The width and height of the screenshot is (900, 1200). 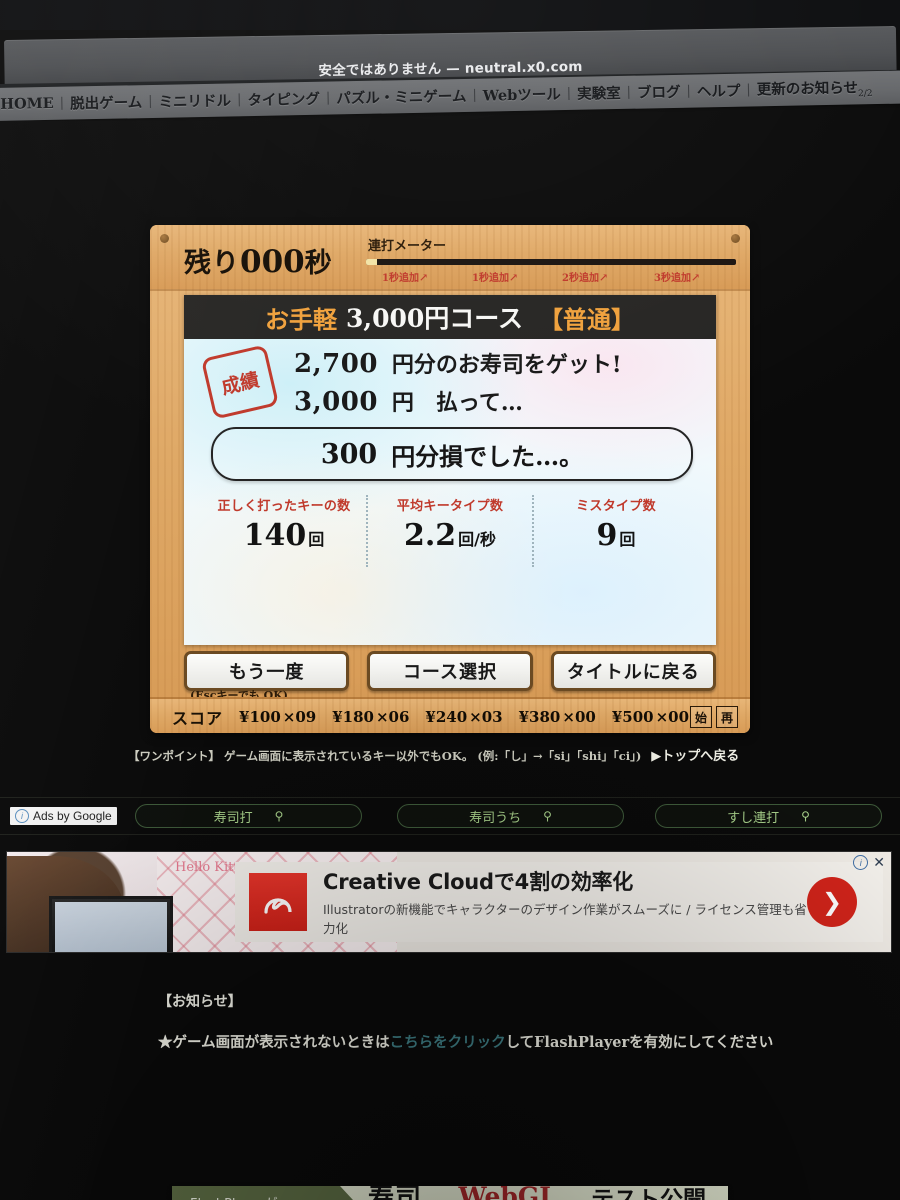 What do you see at coordinates (478, 882) in the screenshot?
I see `ad-title: Creative Cloudで4割の効率化` at bounding box center [478, 882].